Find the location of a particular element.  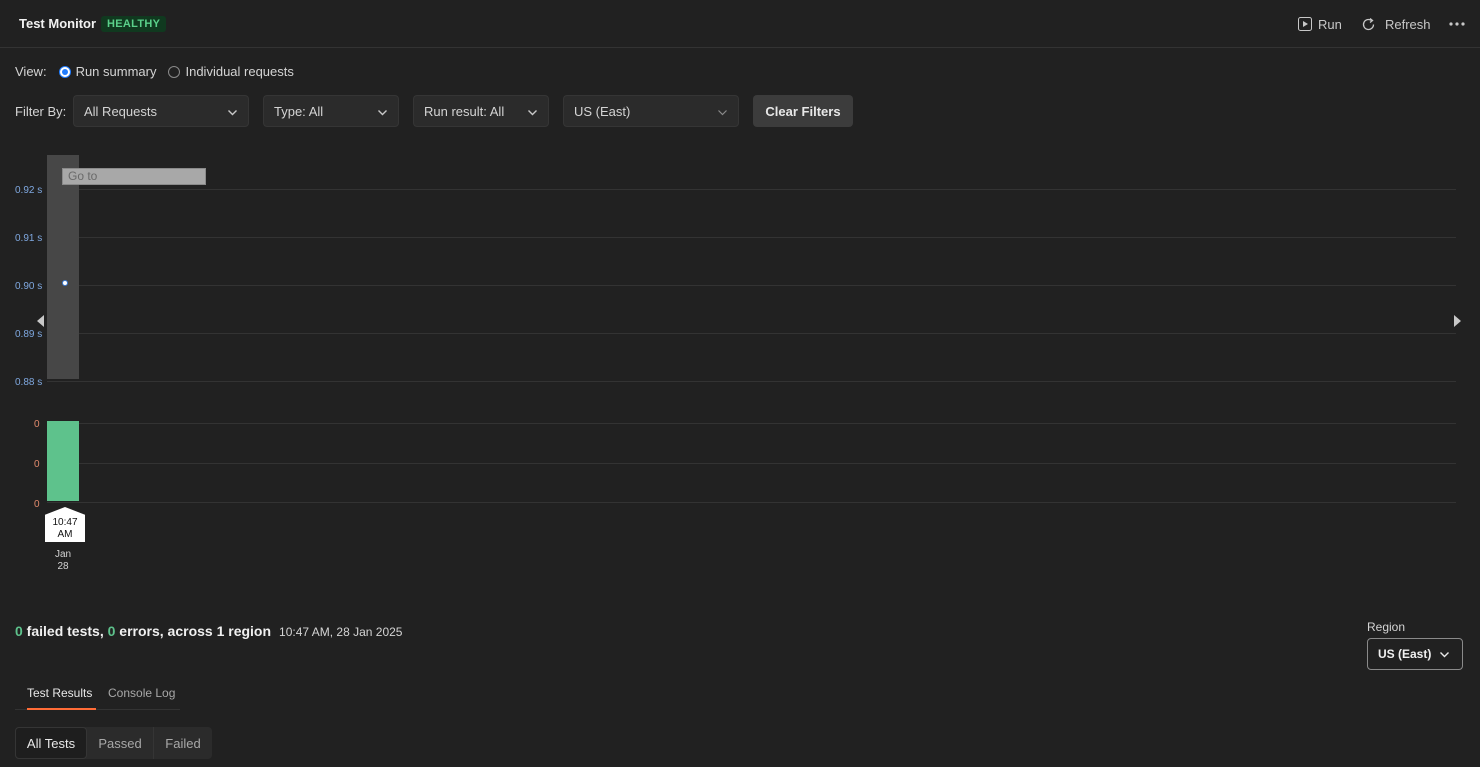

requests-filter-select: All Requests is located at coordinates (161, 111).